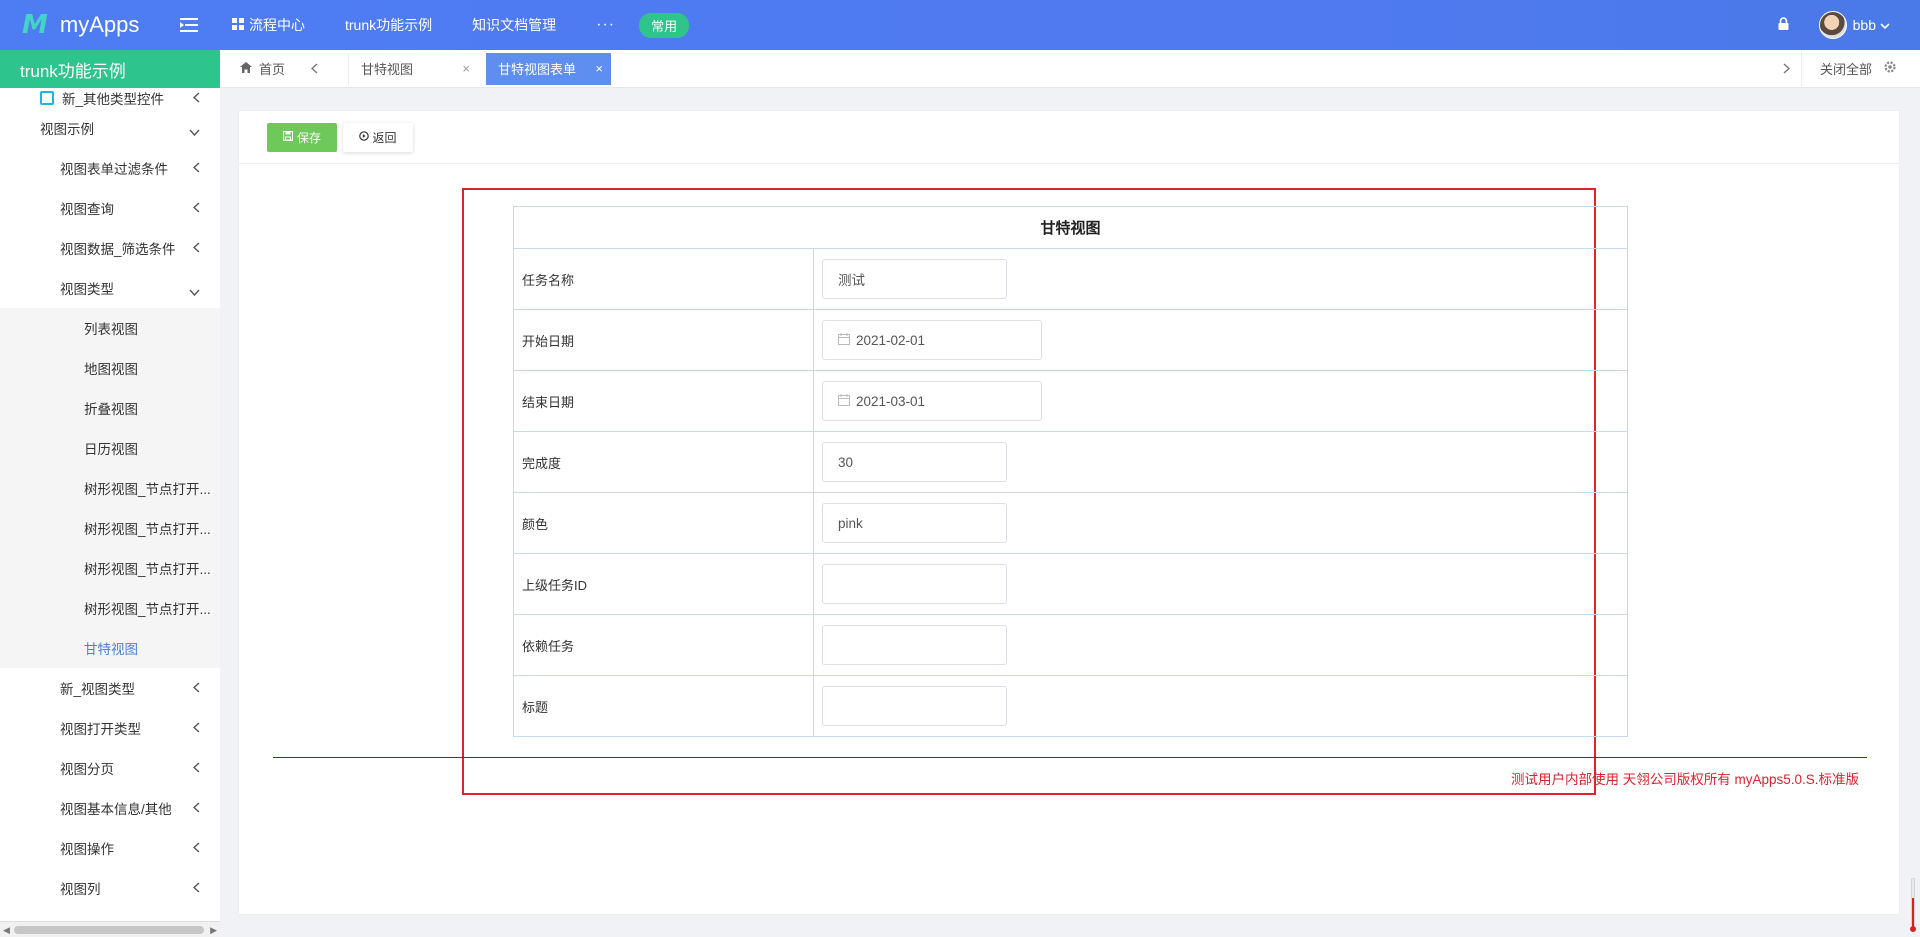  What do you see at coordinates (1684, 779) in the screenshot?
I see `copyright-text: 测试用户内部使用 天翎公司版权所有 myApps5.0.S.标准版` at bounding box center [1684, 779].